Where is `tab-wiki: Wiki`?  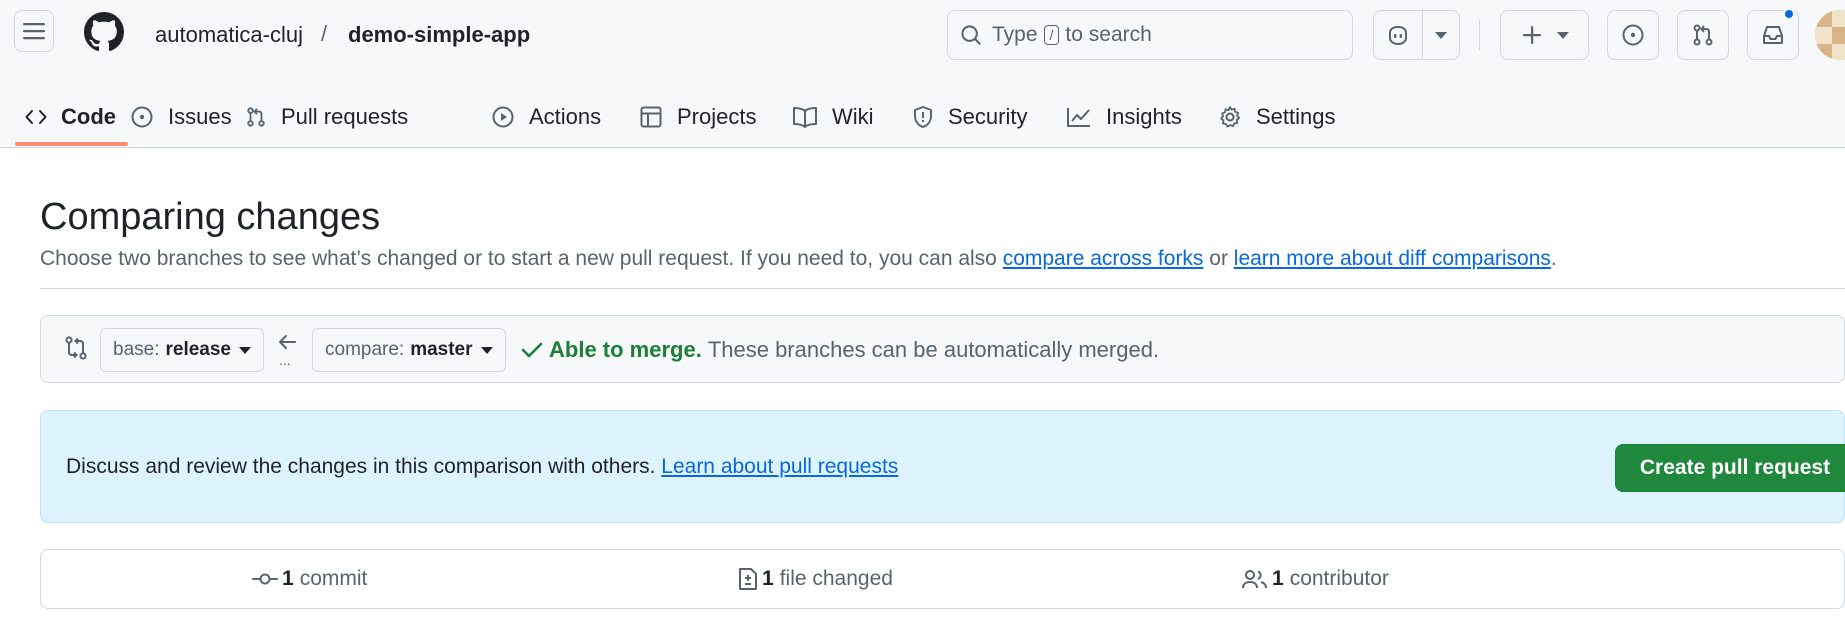
tab-wiki: Wiki is located at coordinates (833, 116).